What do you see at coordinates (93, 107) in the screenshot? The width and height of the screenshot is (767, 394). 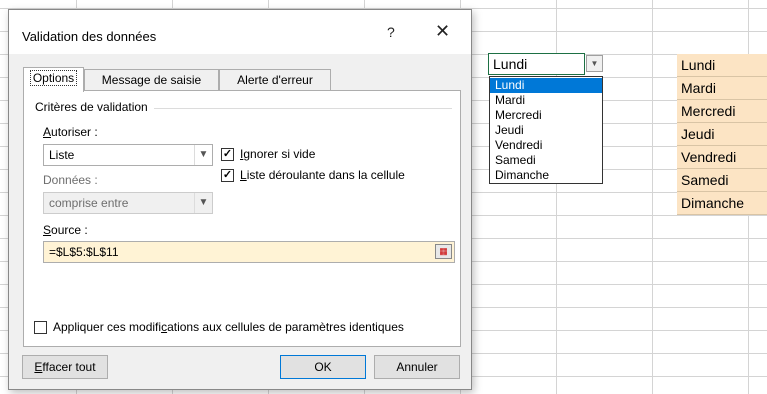 I see `criteria-group-label: Critères de validation` at bounding box center [93, 107].